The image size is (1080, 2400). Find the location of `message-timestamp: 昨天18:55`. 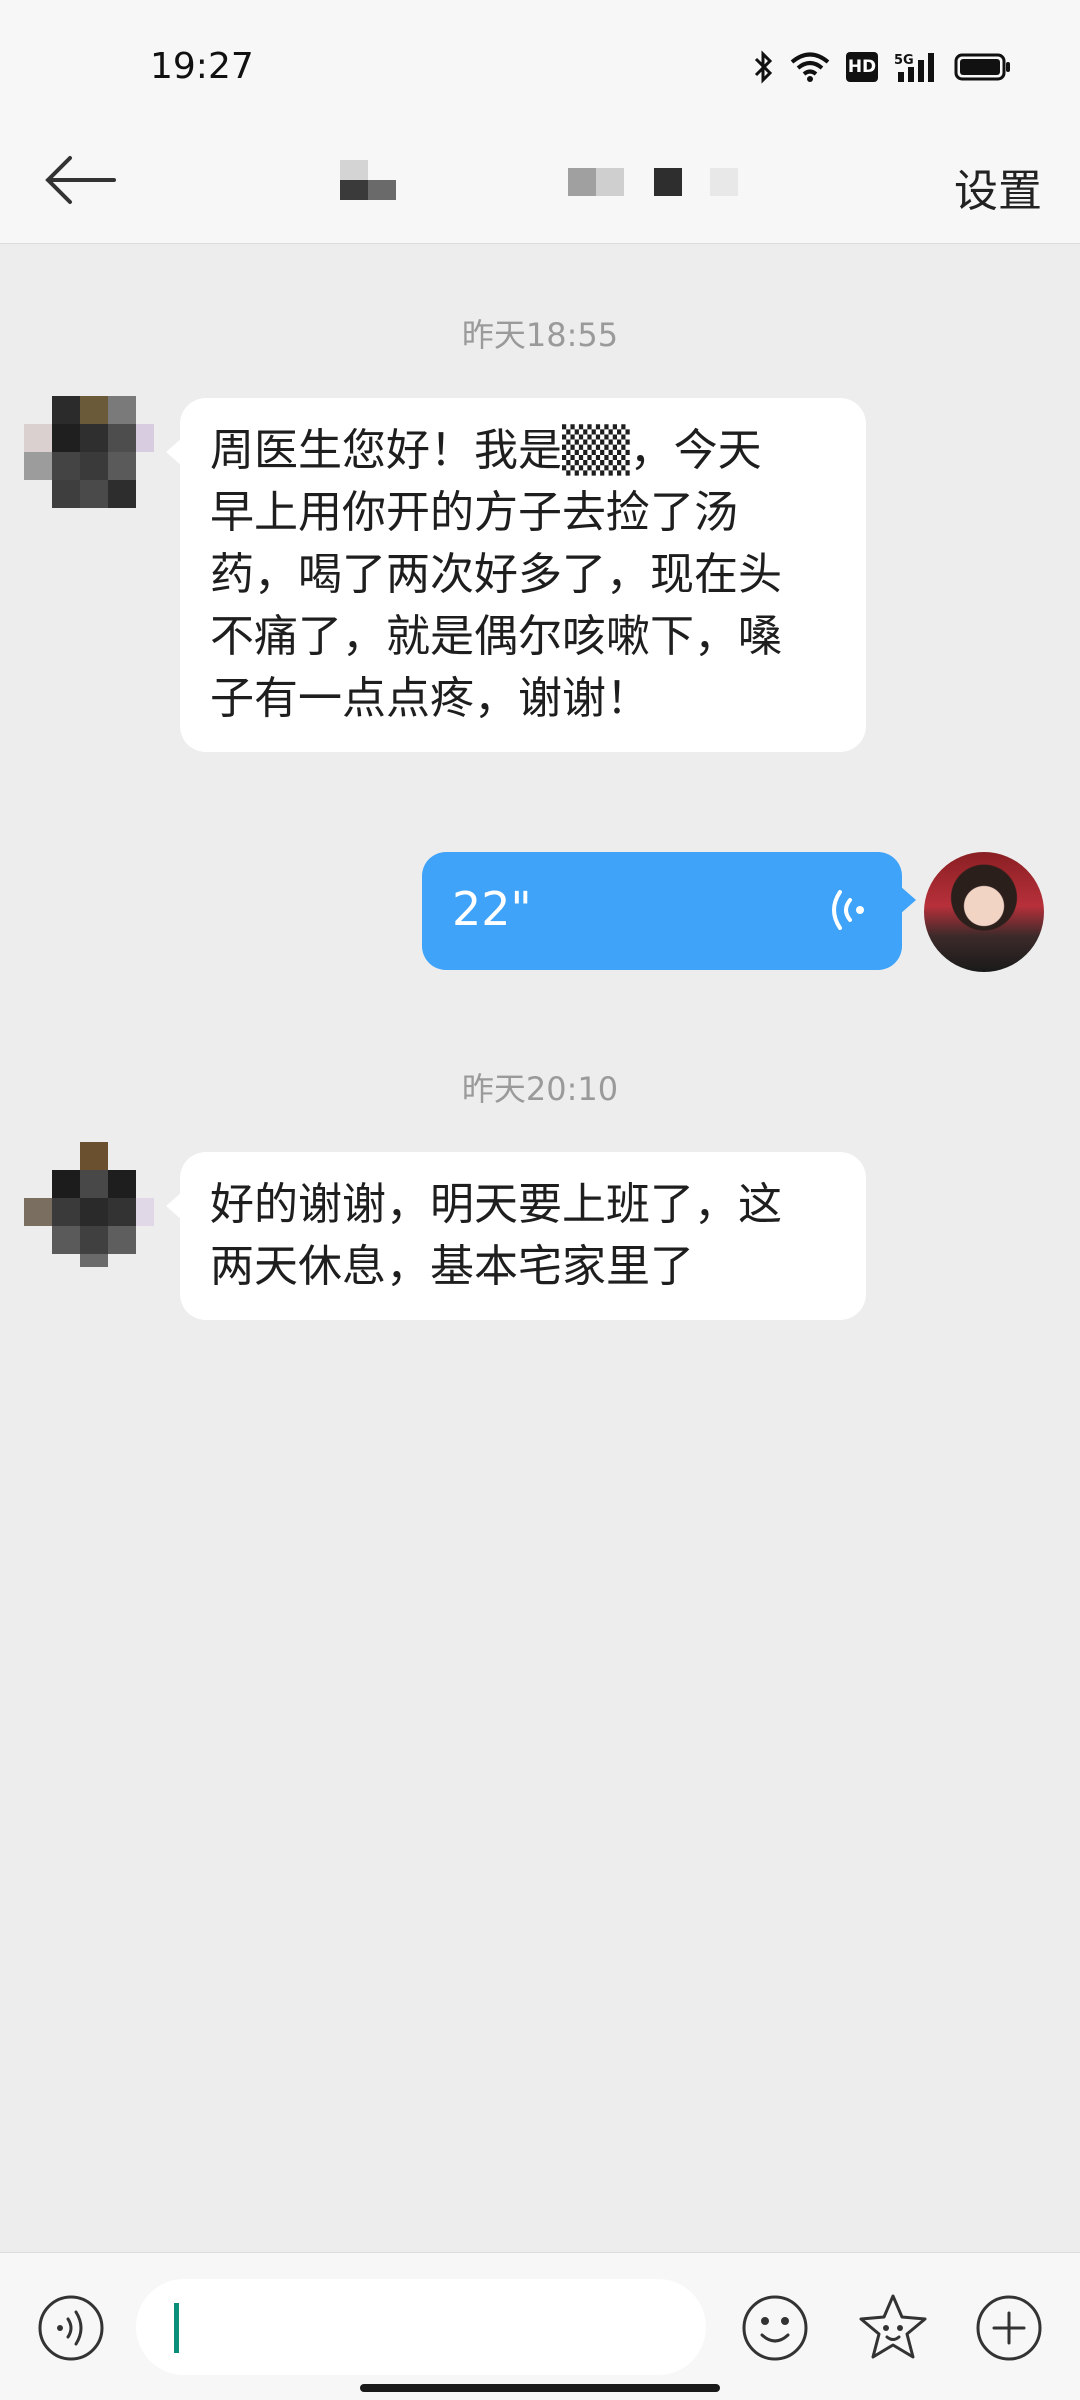

message-timestamp: 昨天18:55 is located at coordinates (540, 335).